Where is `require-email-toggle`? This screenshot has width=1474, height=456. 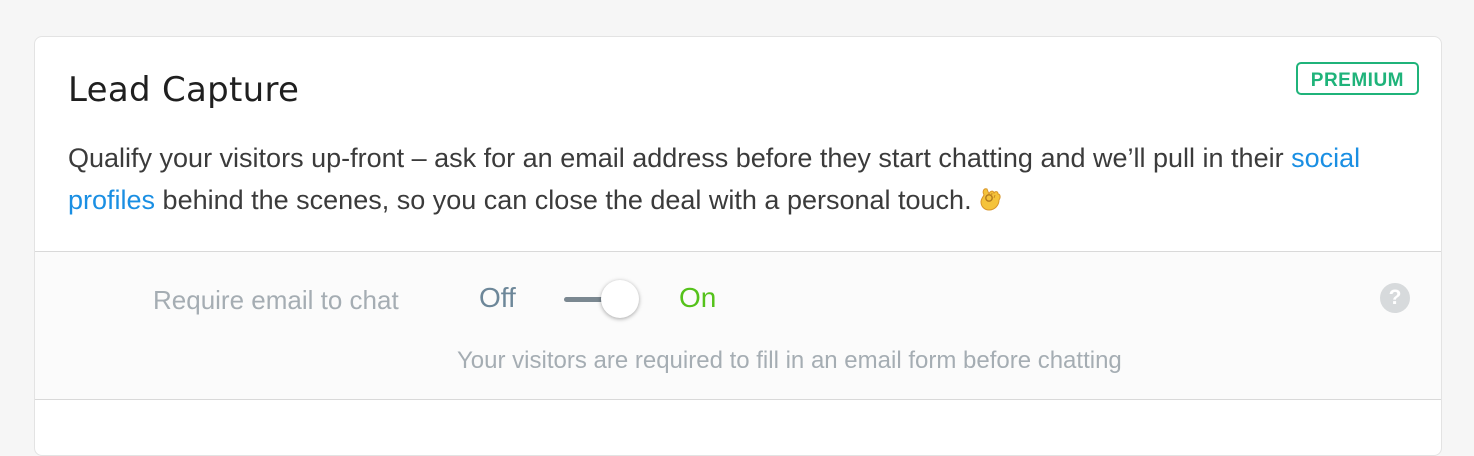 require-email-toggle is located at coordinates (604, 299).